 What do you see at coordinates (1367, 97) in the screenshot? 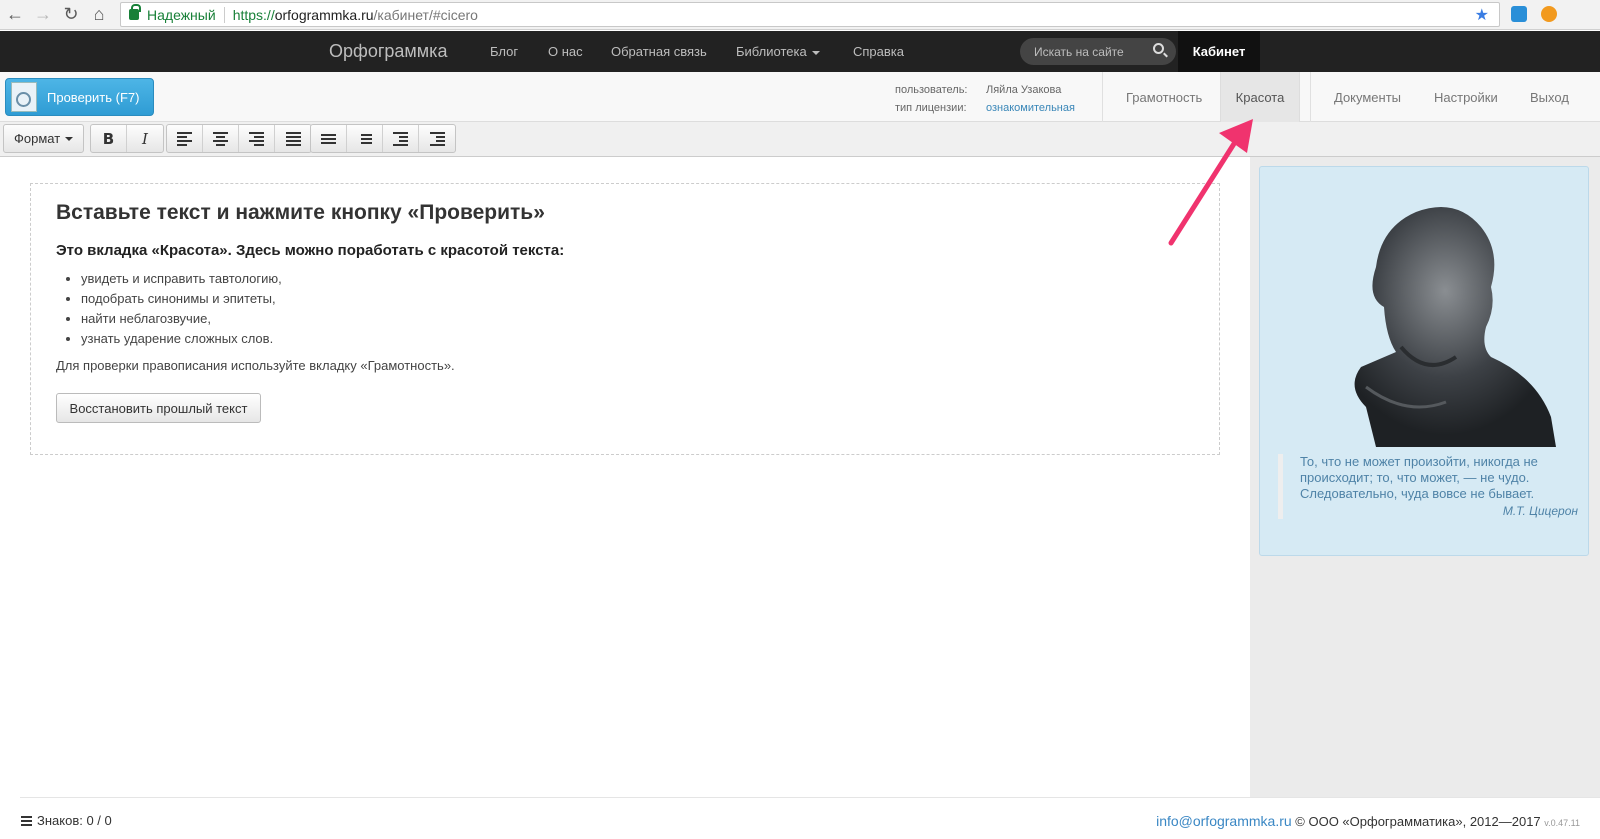
I see `tab-documents: Документы` at bounding box center [1367, 97].